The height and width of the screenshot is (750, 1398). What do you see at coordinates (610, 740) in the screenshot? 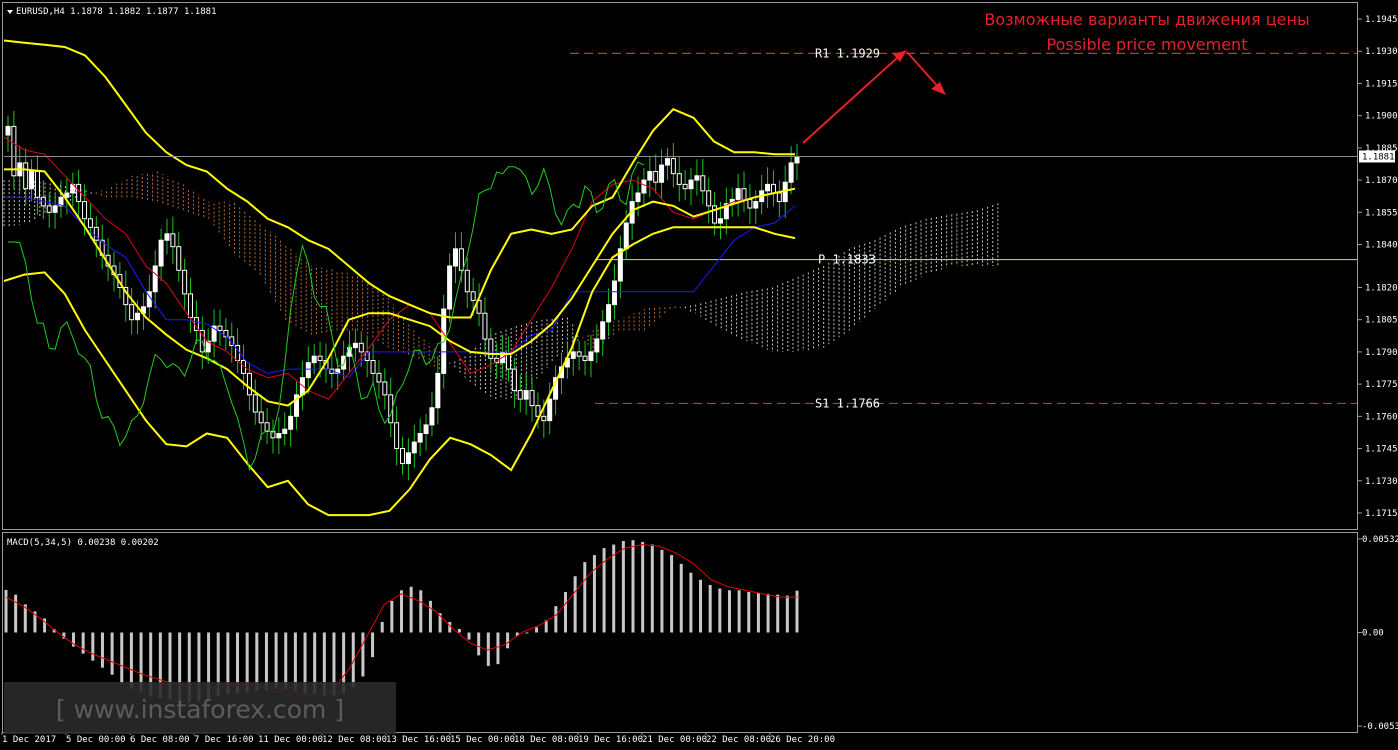
I see `time-tick-label: 19 Dec 16:00` at bounding box center [610, 740].